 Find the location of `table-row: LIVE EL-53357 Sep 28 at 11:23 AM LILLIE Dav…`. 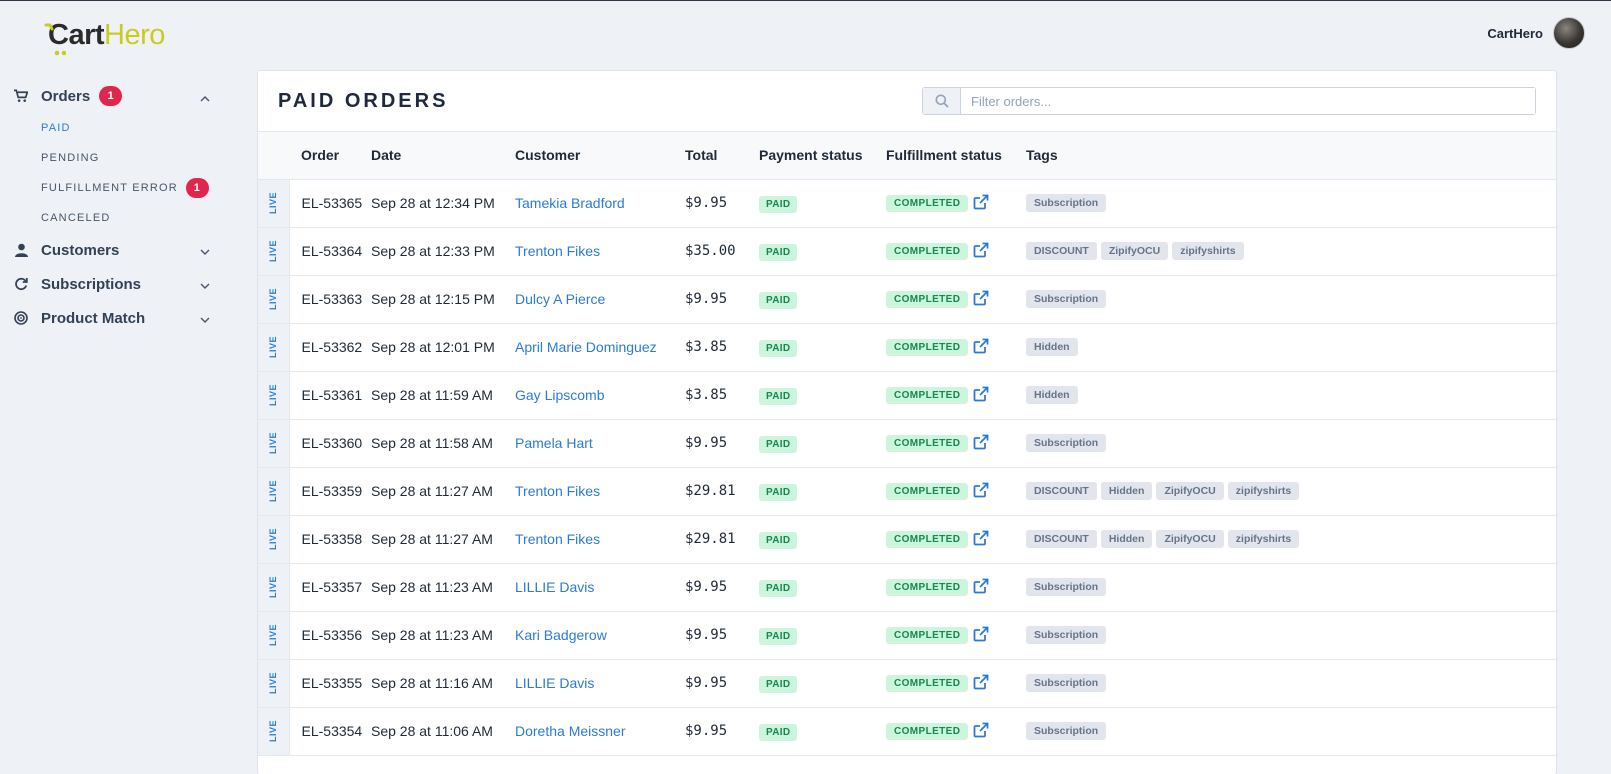

table-row: LIVE EL-53357 Sep 28 at 11:23 AM LILLIE Dav… is located at coordinates (907, 587).